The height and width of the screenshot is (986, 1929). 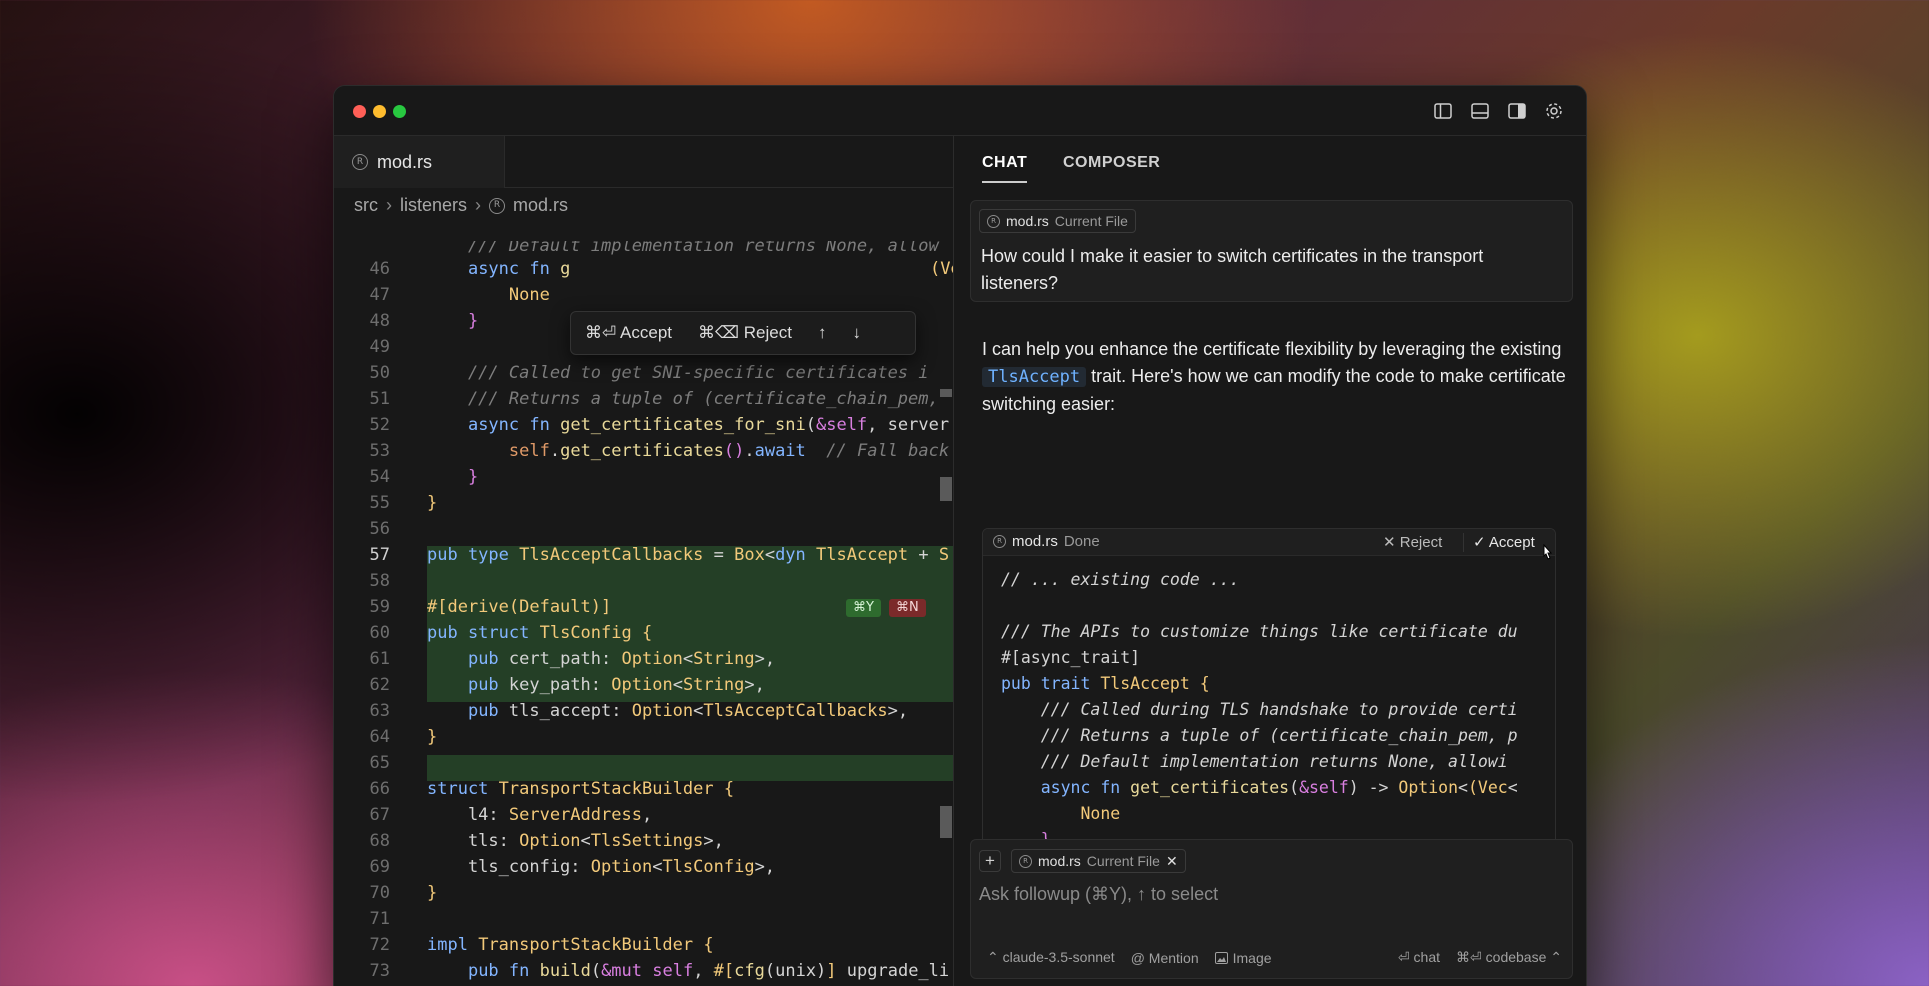 What do you see at coordinates (379, 685) in the screenshot?
I see `line-number: 62` at bounding box center [379, 685].